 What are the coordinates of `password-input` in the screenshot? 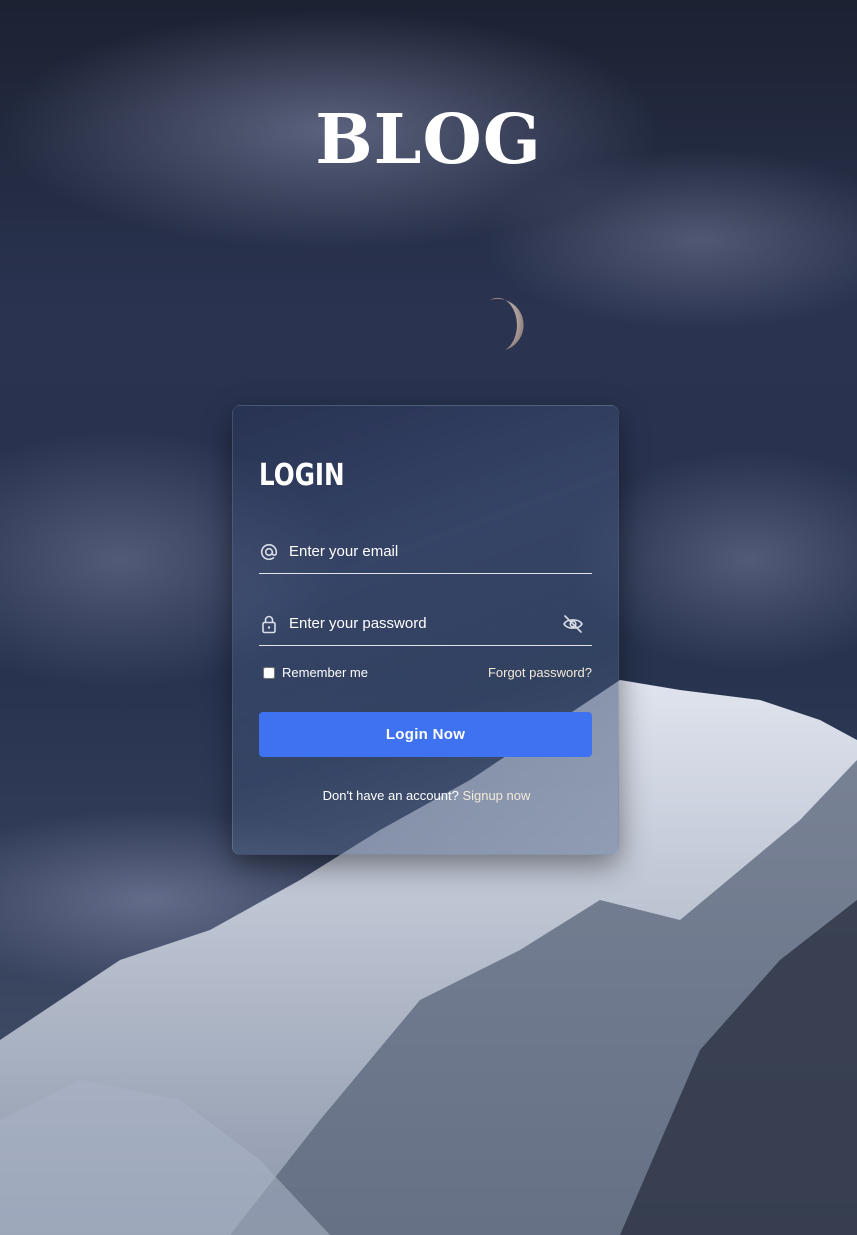 It's located at (419, 623).